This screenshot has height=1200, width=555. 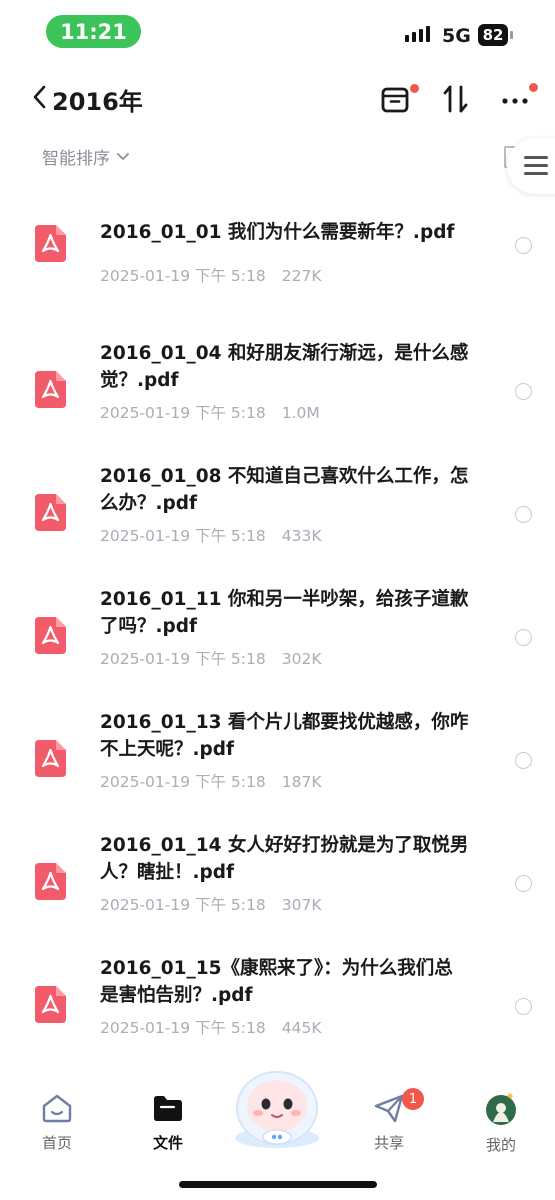 I want to click on file-size: 302K, so click(x=301, y=659).